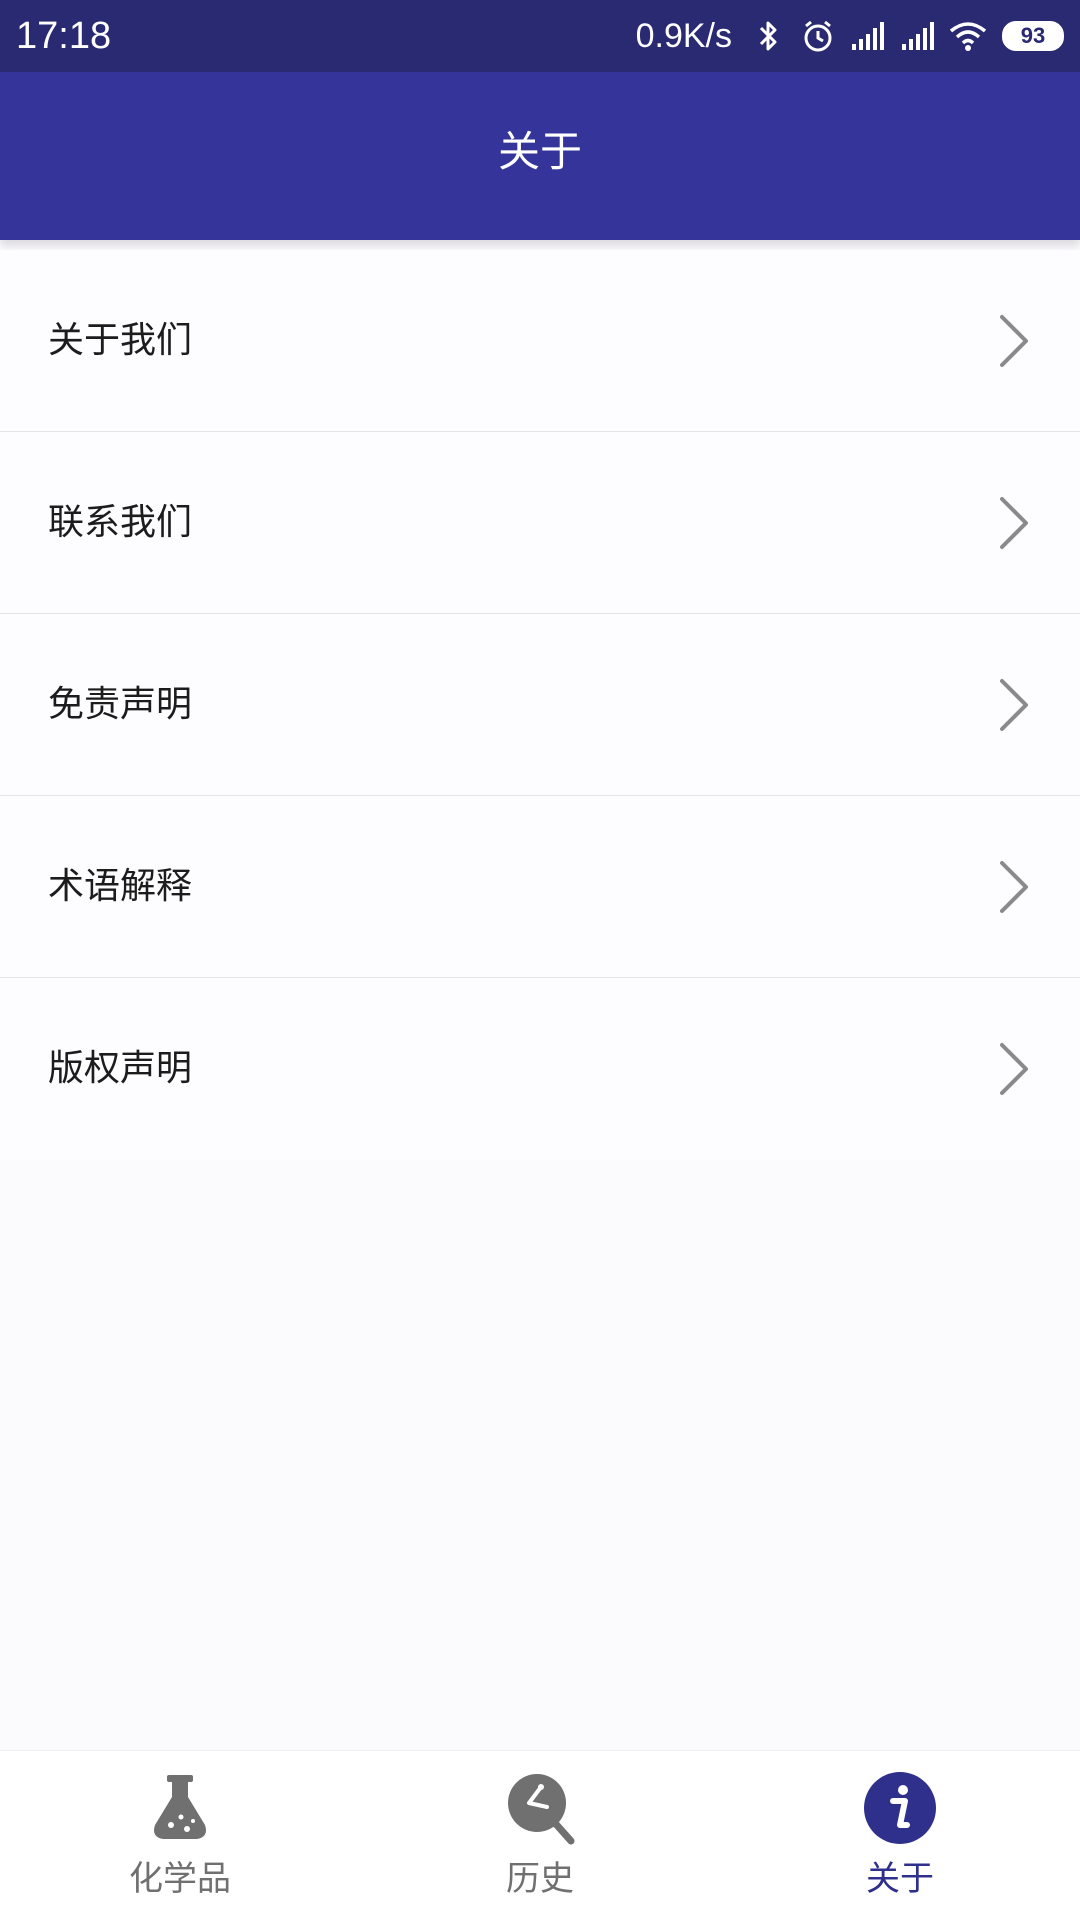 Image resolution: width=1080 pixels, height=1921 pixels. Describe the element at coordinates (64, 36) in the screenshot. I see `status-time: 17:18` at that location.